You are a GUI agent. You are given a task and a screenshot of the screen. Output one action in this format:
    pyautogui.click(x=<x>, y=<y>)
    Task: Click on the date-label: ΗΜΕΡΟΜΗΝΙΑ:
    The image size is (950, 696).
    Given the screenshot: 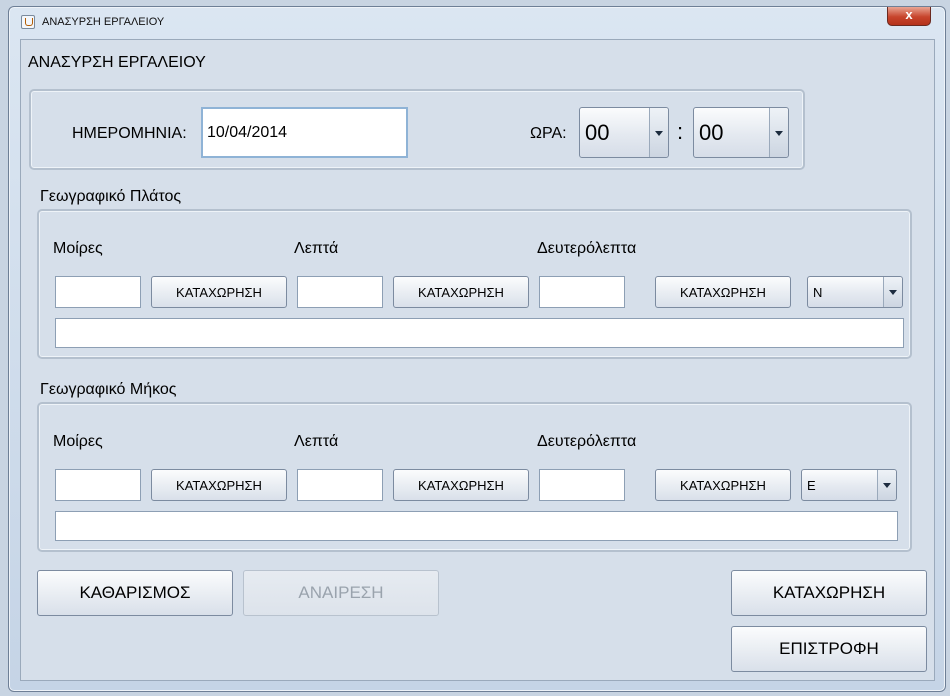 What is the action you would take?
    pyautogui.click(x=129, y=133)
    